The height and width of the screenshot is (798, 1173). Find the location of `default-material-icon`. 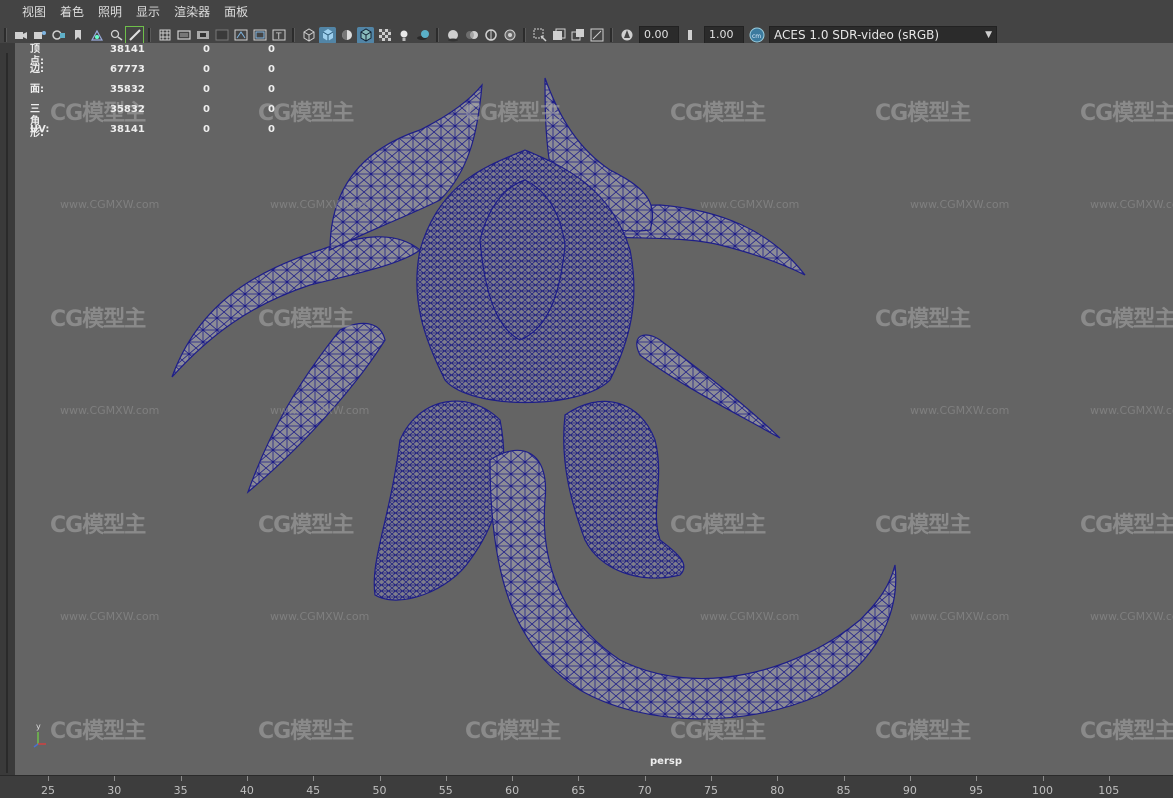

default-material-icon is located at coordinates (346, 35).